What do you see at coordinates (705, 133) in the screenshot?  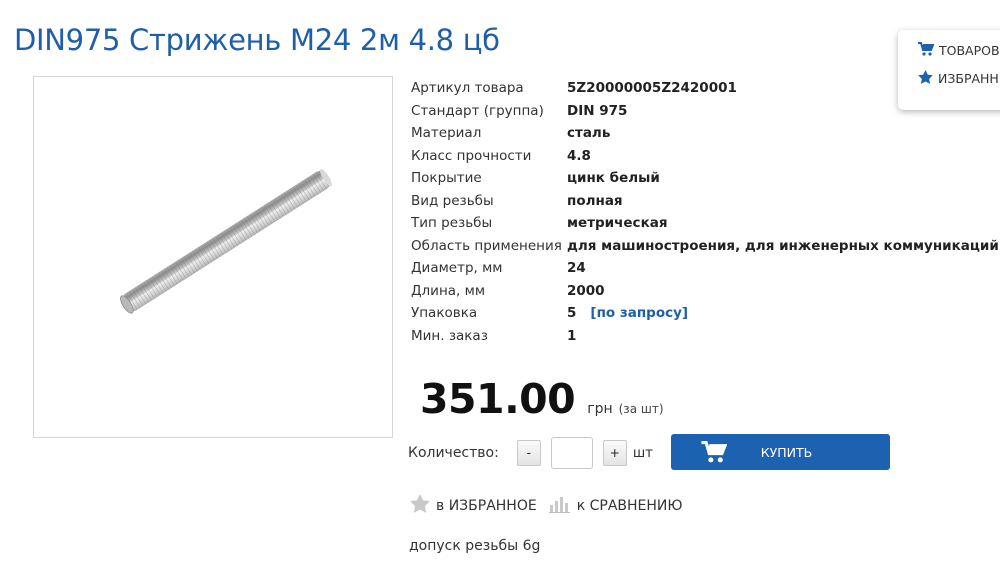 I see `spec-row: Материал сталь` at bounding box center [705, 133].